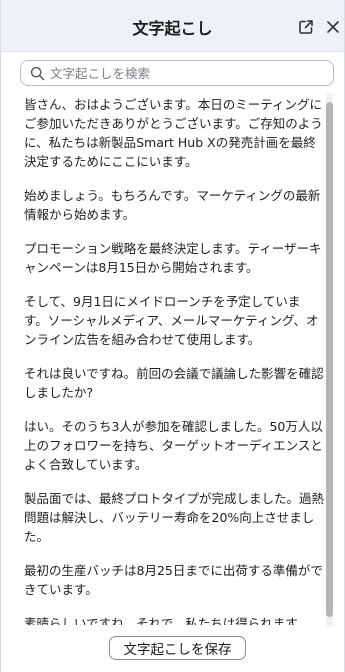  Describe the element at coordinates (167, 620) in the screenshot. I see `transcript-paragraph: 素晴らしいですね。それで、私たちは得られます。` at that location.